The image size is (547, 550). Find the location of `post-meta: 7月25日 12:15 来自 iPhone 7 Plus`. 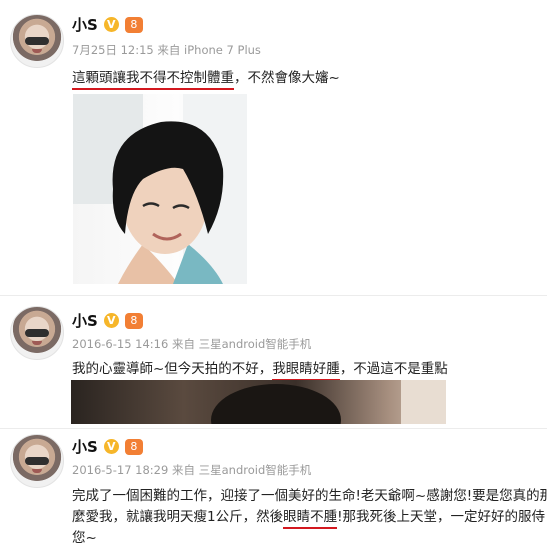

post-meta: 7月25日 12:15 来自 iPhone 7 Plus is located at coordinates (166, 50).